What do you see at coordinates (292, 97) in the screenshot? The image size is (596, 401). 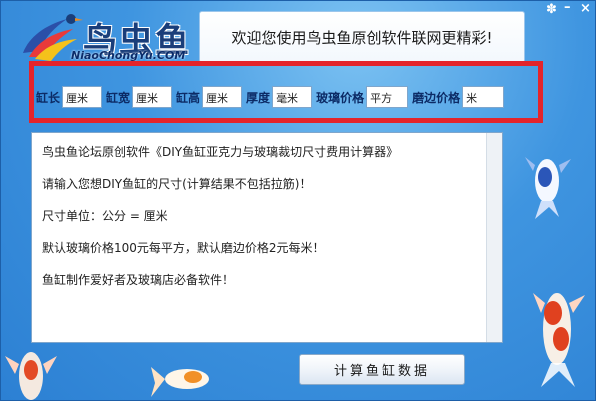 I see `thickness-input: 毫米` at bounding box center [292, 97].